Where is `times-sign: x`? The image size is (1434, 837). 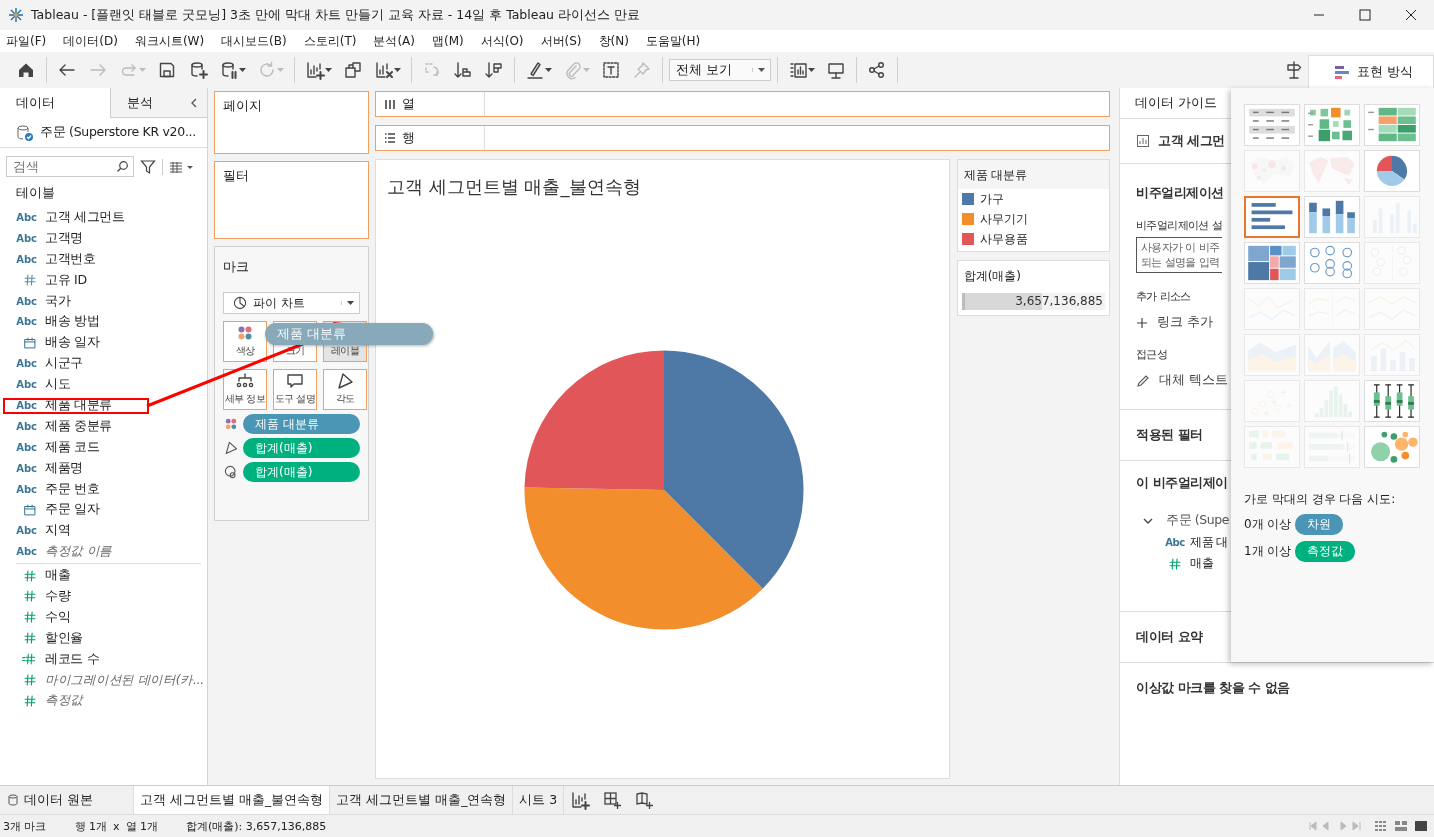
times-sign: x is located at coordinates (116, 826).